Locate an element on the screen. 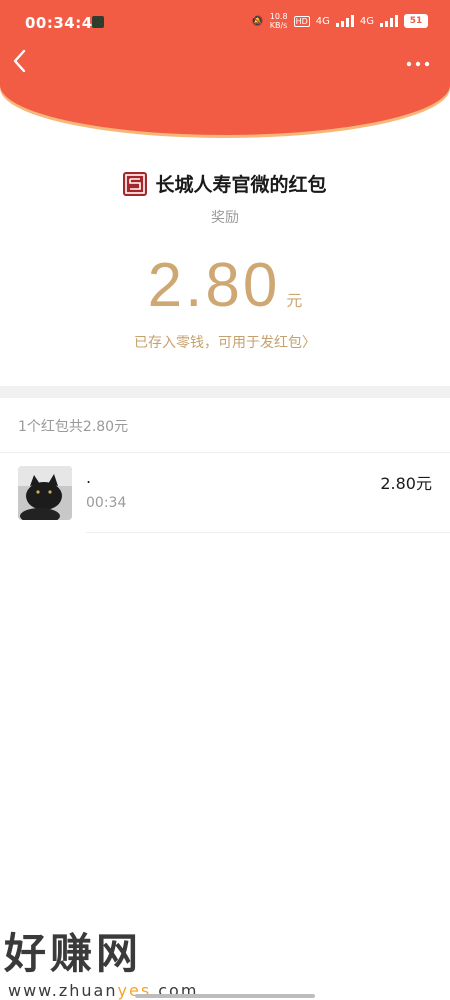  status-icons: 🔕 10.8 KB/s HD 4G 4G 51 is located at coordinates (339, 21).